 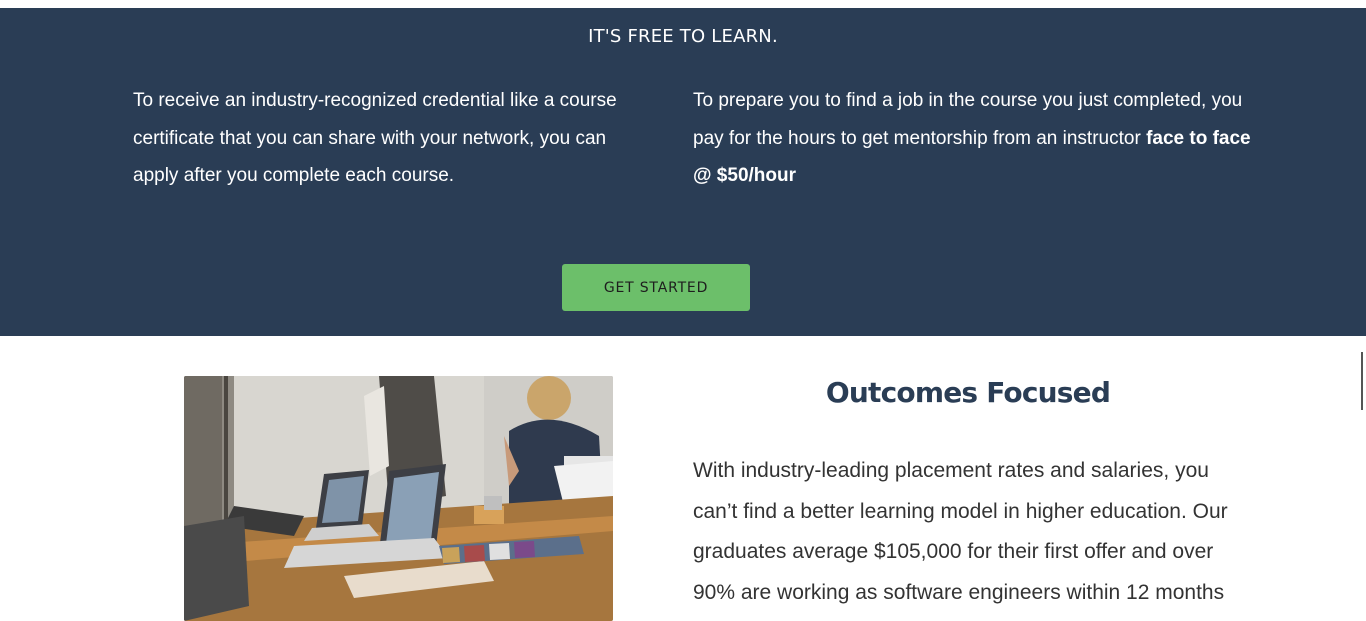 What do you see at coordinates (656, 287) in the screenshot?
I see `get-started-button: GET STARTED` at bounding box center [656, 287].